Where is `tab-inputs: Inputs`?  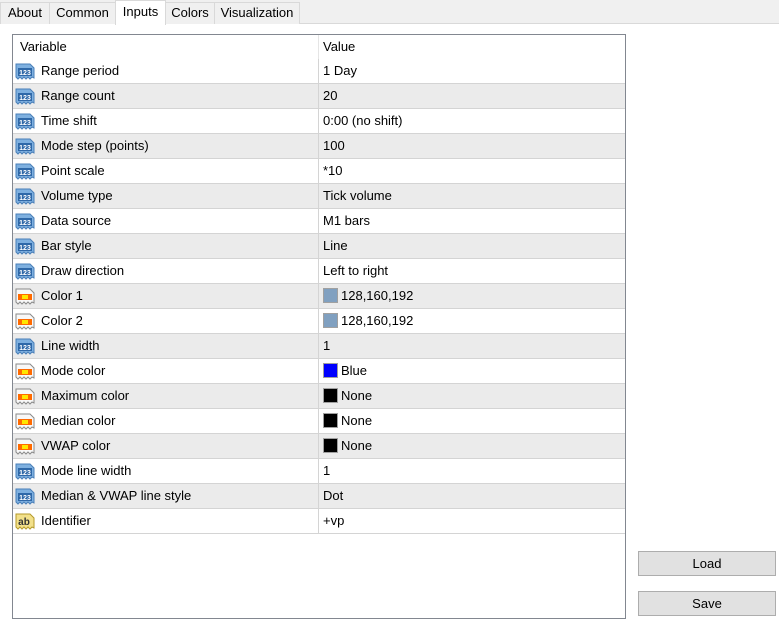 tab-inputs: Inputs is located at coordinates (140, 12).